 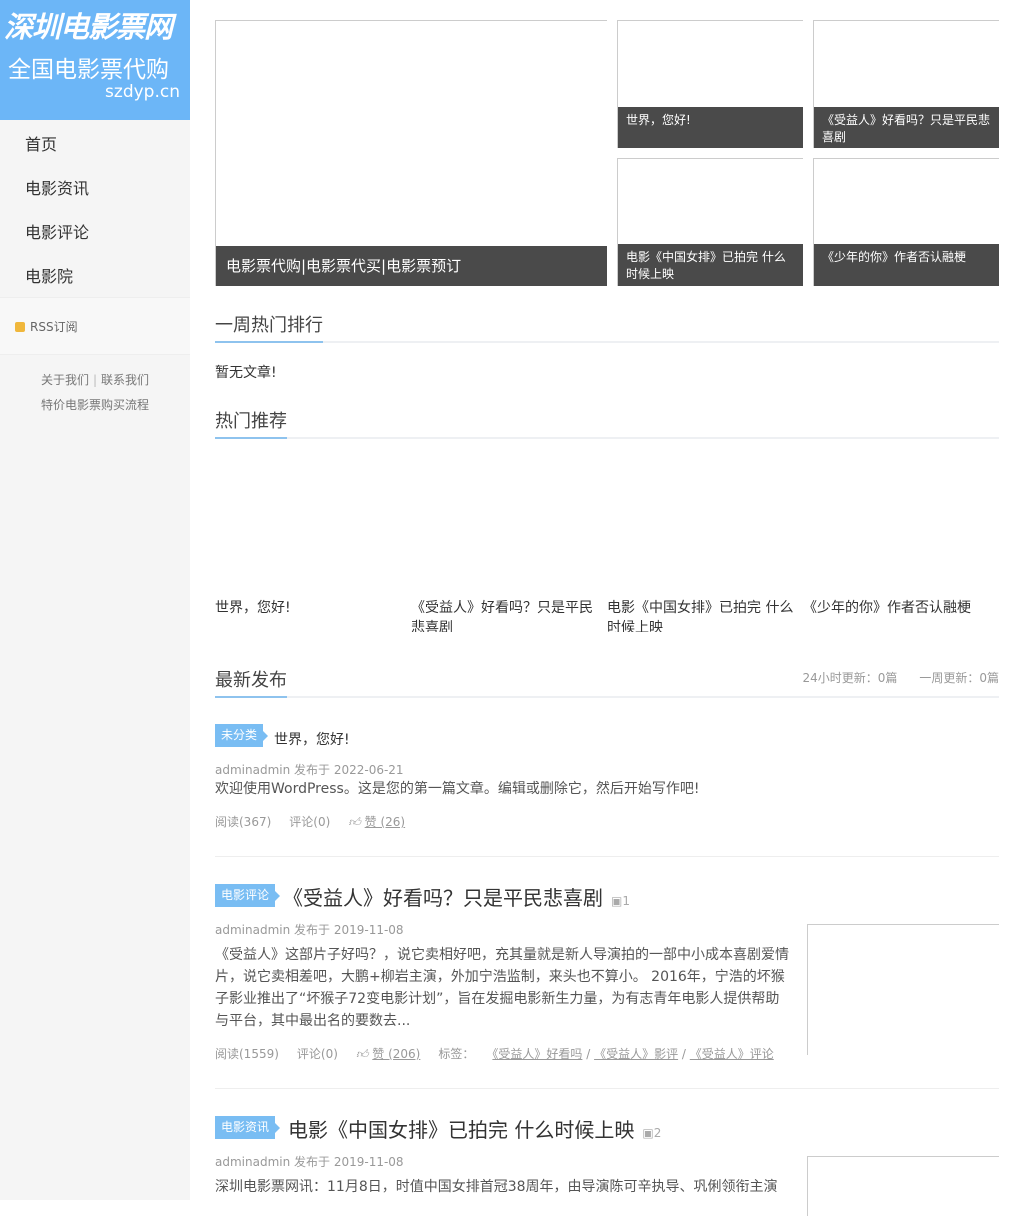 What do you see at coordinates (457, 789) in the screenshot?
I see `post-excerpt: 欢迎使用WordPress。这是您的第一篇文章。编辑或删除它，然后开始写作吧!` at bounding box center [457, 789].